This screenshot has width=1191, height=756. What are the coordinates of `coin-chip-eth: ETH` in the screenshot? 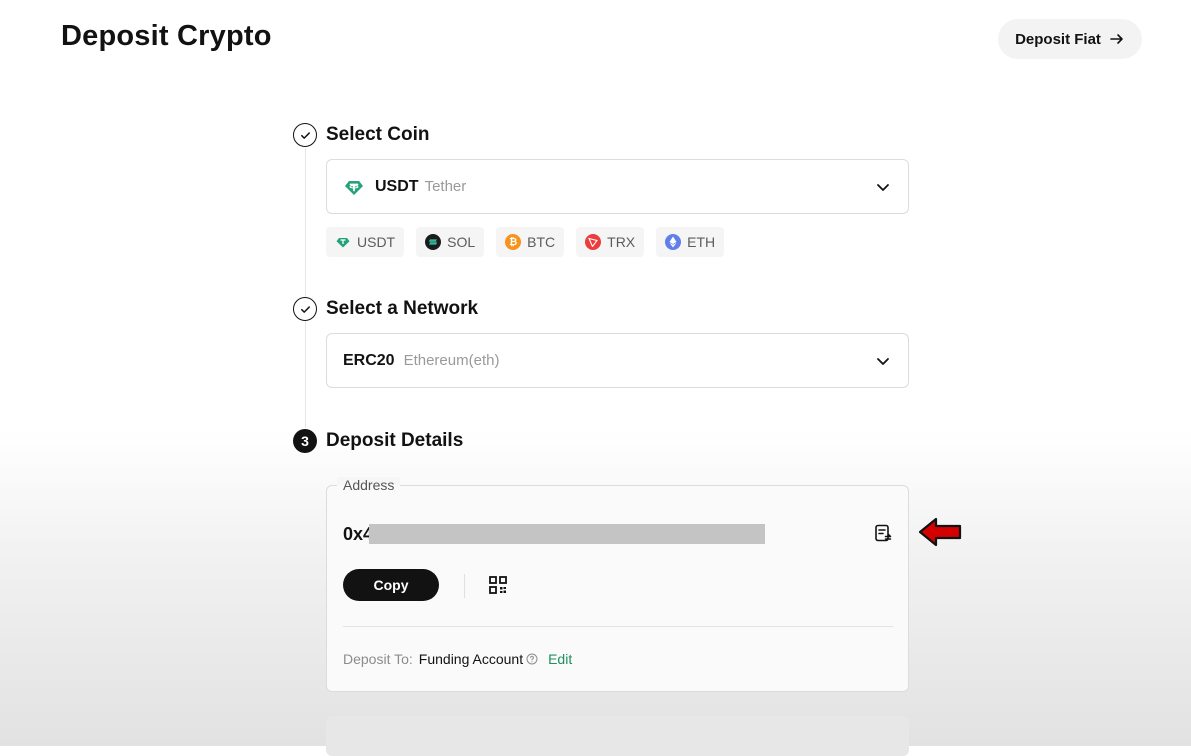 It's located at (690, 242).